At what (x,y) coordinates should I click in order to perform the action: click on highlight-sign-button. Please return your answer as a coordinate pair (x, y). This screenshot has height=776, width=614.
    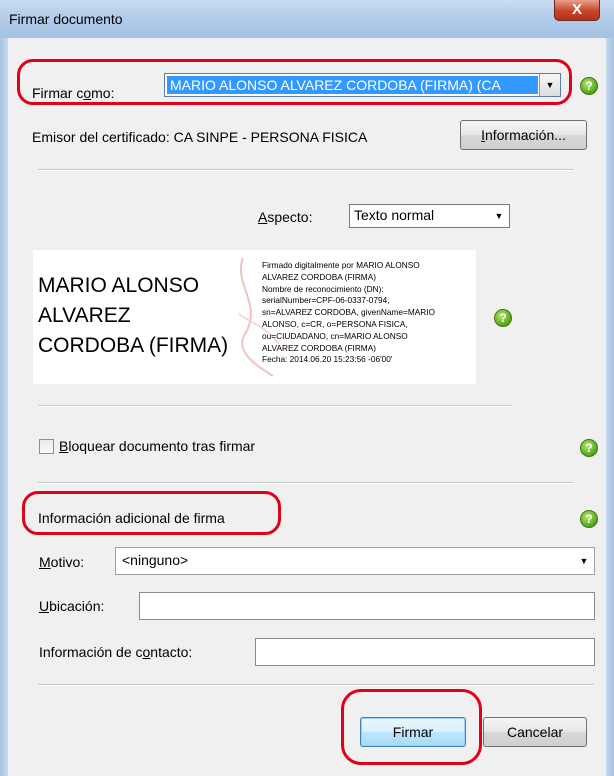
    Looking at the image, I should click on (411, 727).